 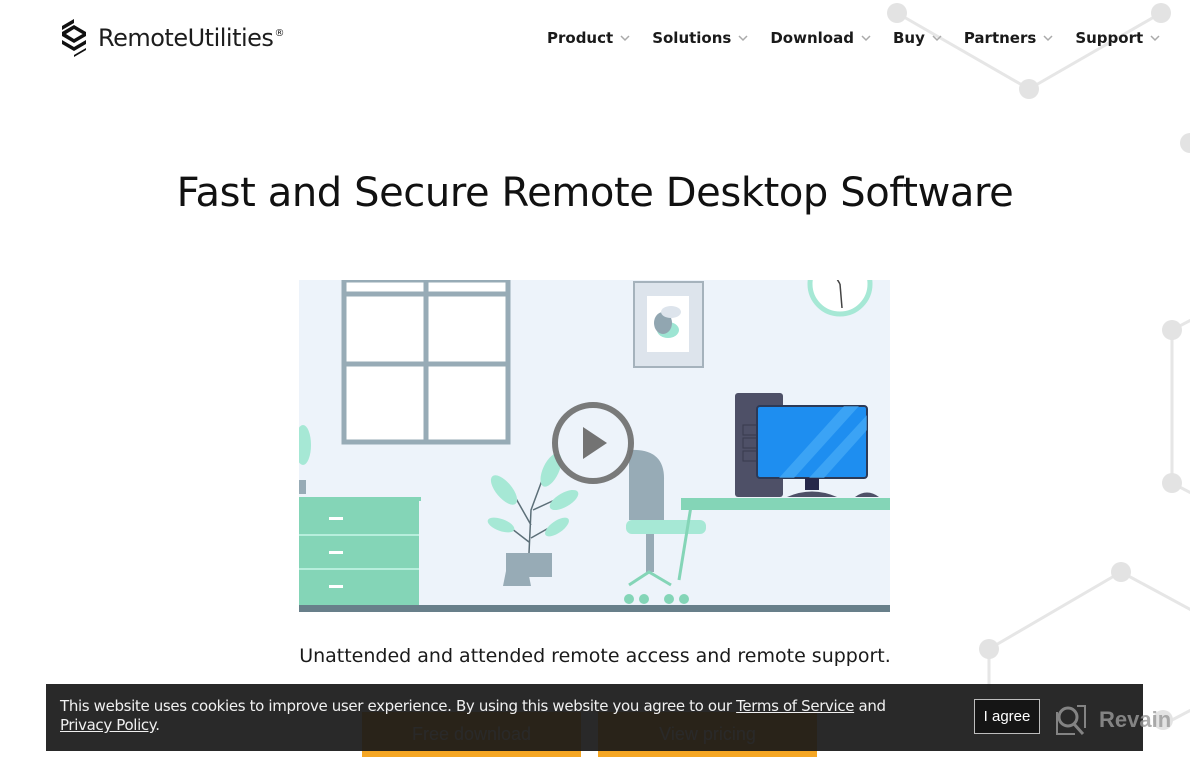 I want to click on revain-watermark: Revain, so click(x=1113, y=720).